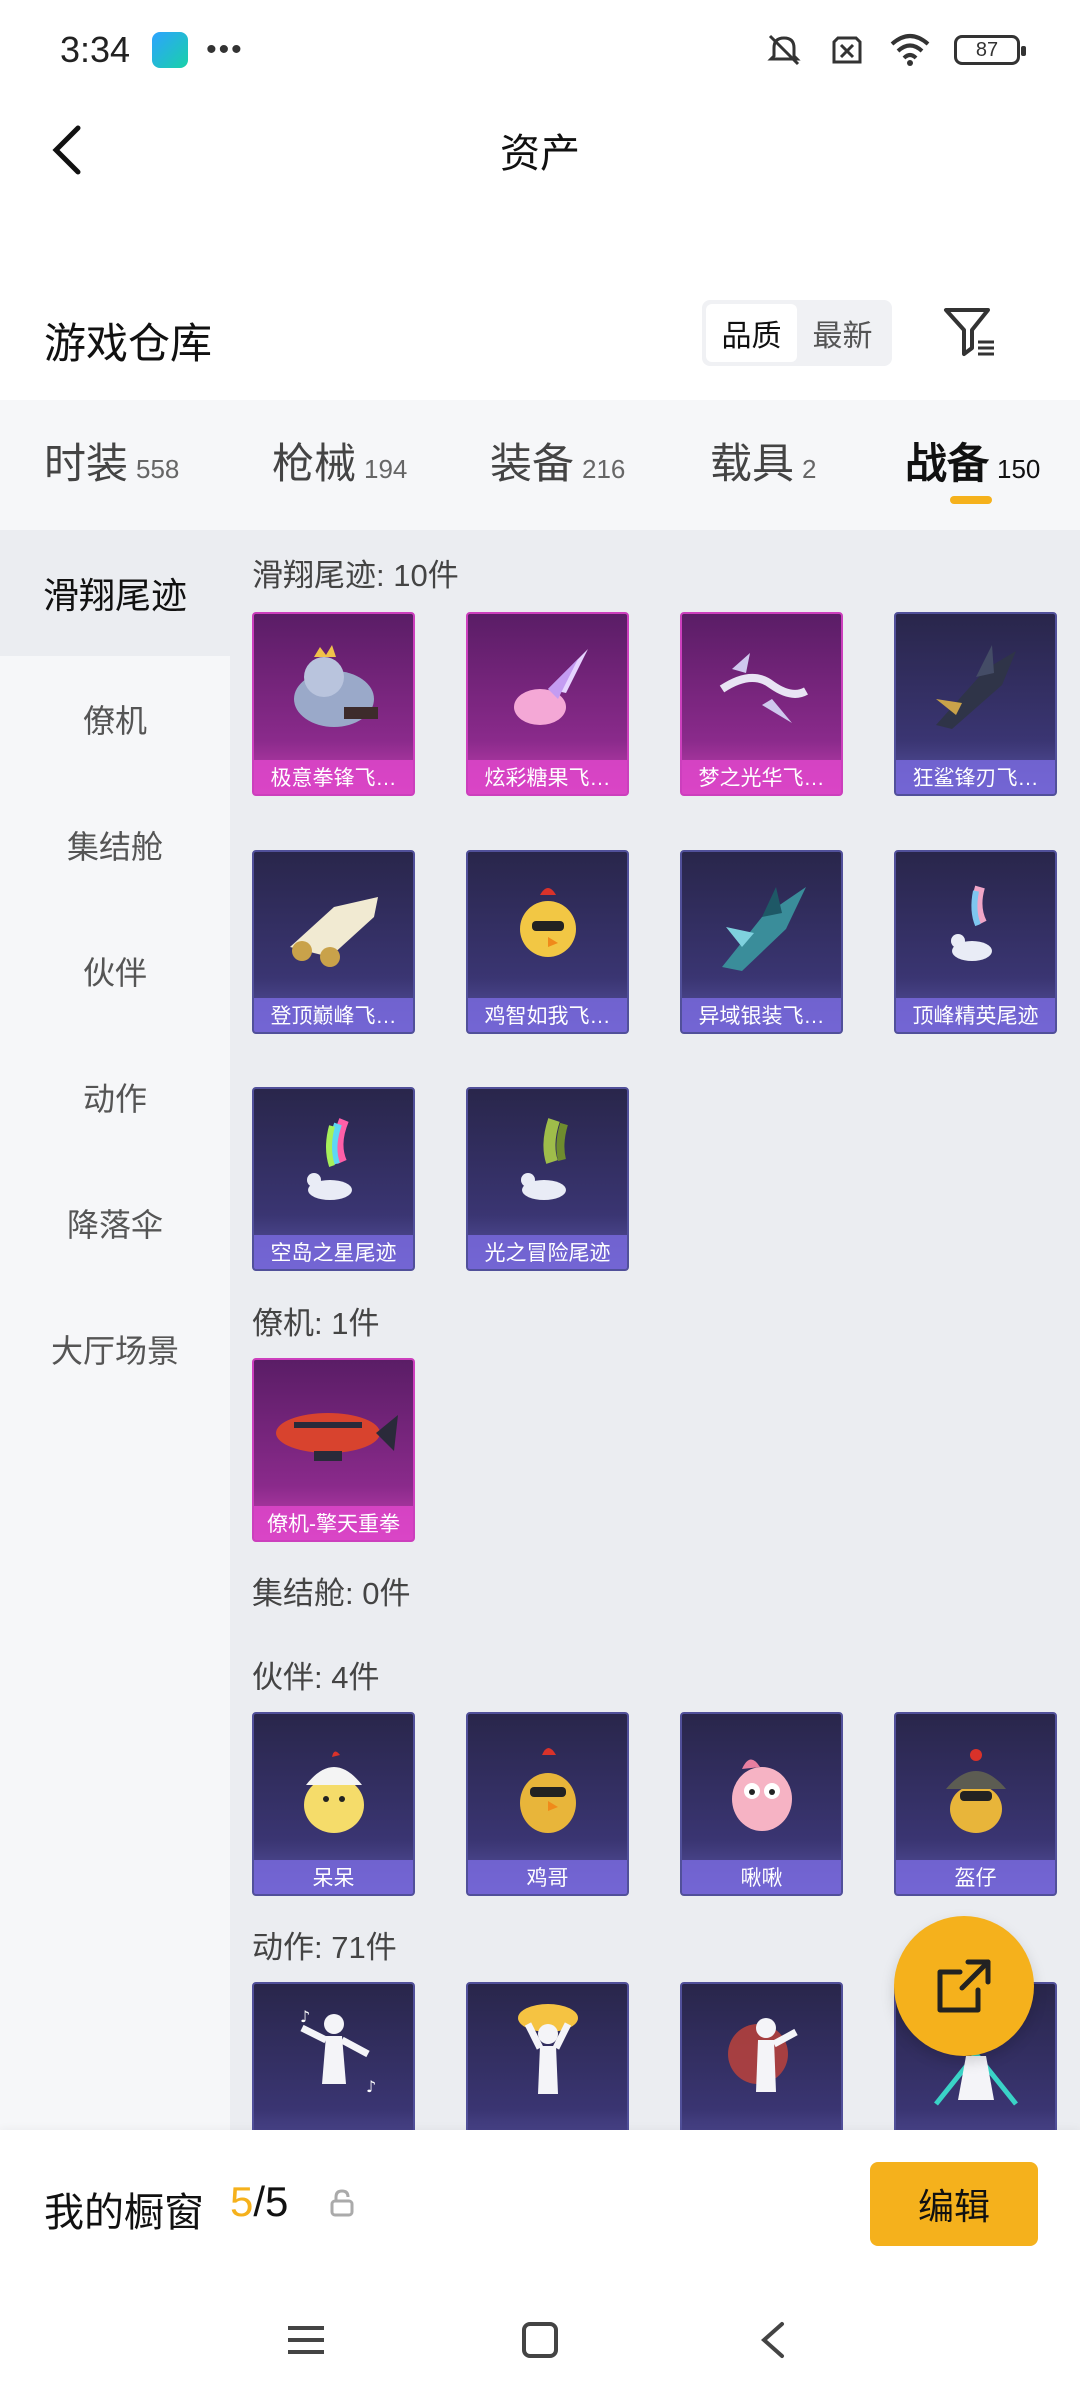  What do you see at coordinates (333, 1523) in the screenshot?
I see `item-name: 僚机-擎天重拳` at bounding box center [333, 1523].